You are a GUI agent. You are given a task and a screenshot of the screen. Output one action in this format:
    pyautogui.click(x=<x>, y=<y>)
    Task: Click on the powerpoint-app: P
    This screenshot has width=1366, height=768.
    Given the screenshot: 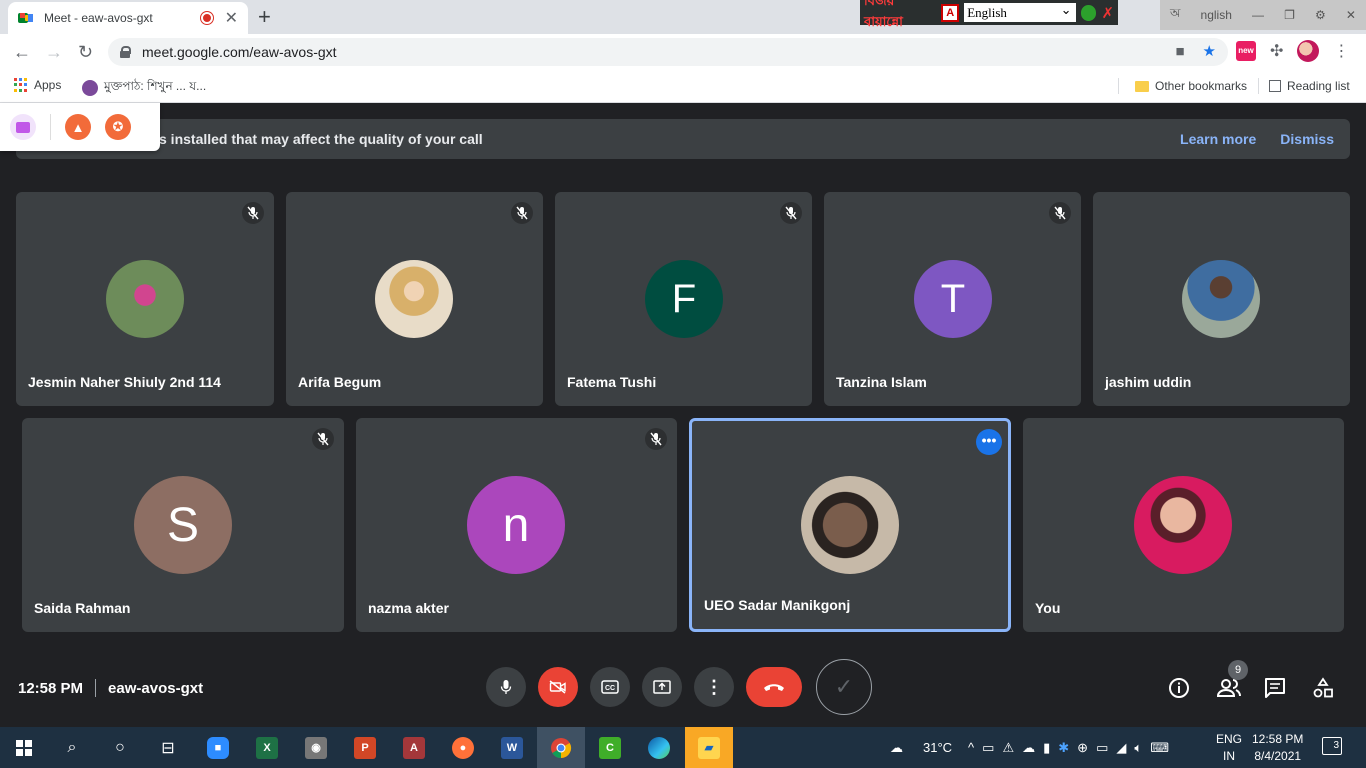 What is the action you would take?
    pyautogui.click(x=365, y=747)
    